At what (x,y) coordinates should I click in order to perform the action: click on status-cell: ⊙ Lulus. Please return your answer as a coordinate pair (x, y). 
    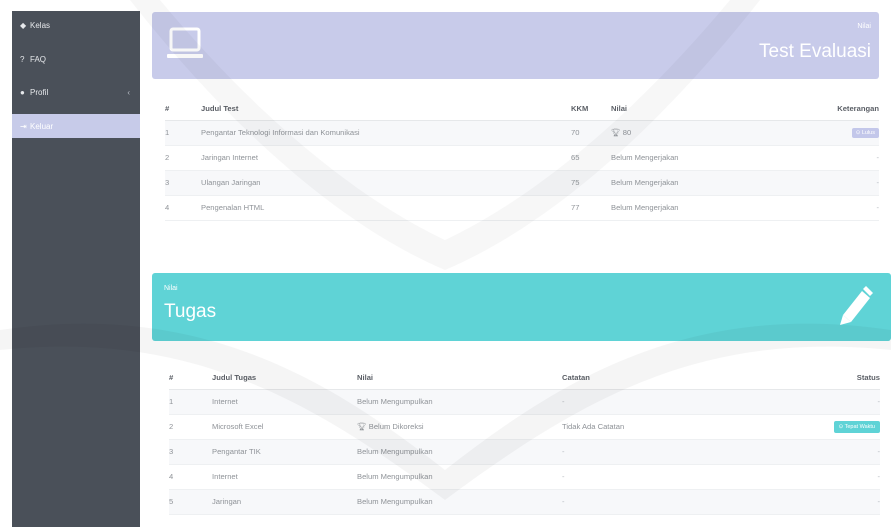
    Looking at the image, I should click on (820, 133).